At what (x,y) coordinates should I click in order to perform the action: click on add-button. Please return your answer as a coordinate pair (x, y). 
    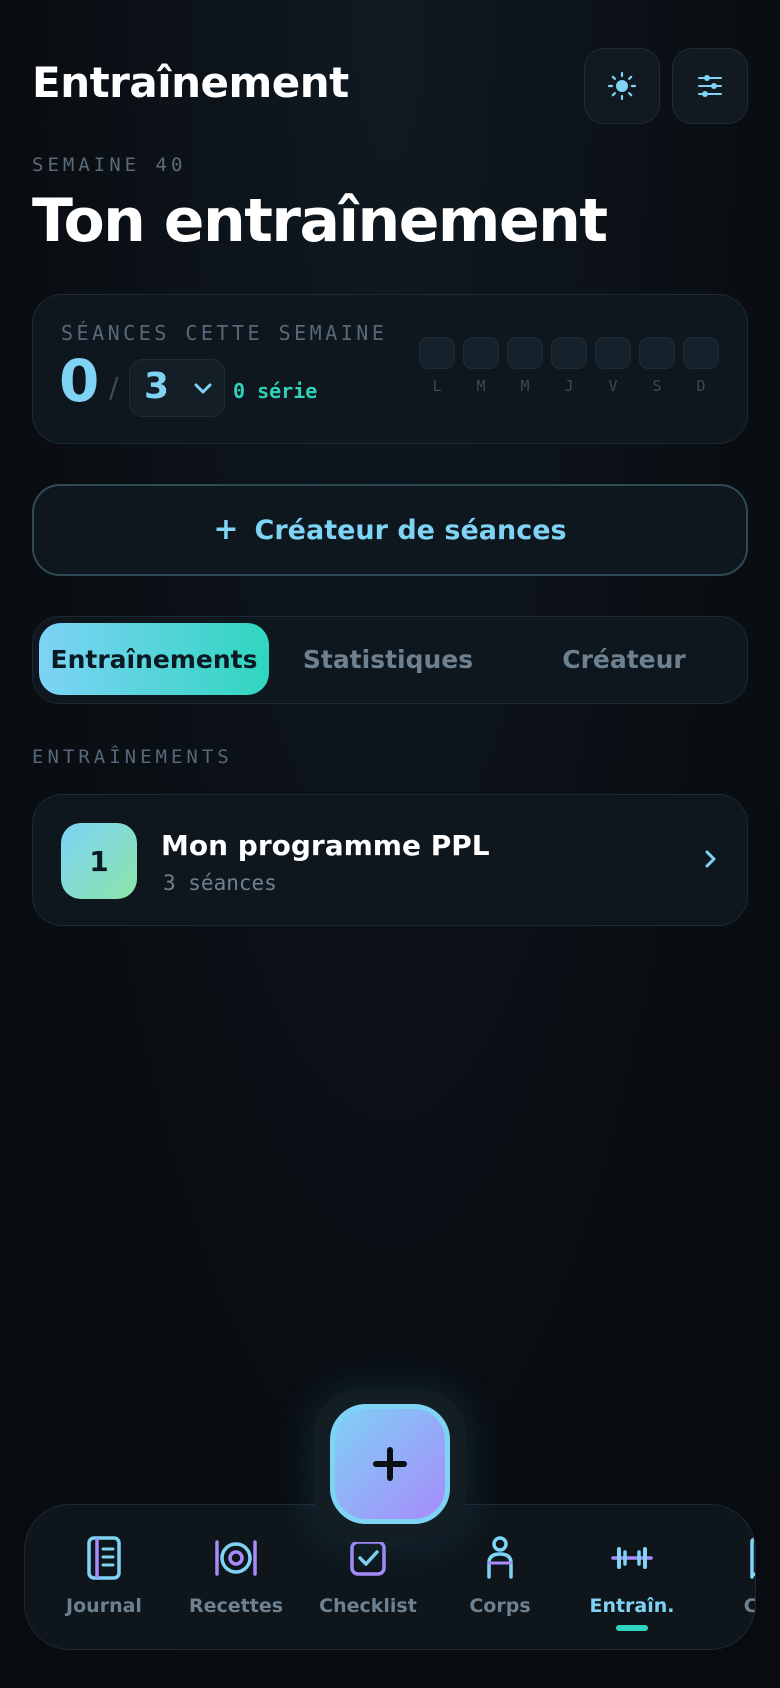
    Looking at the image, I should click on (390, 1464).